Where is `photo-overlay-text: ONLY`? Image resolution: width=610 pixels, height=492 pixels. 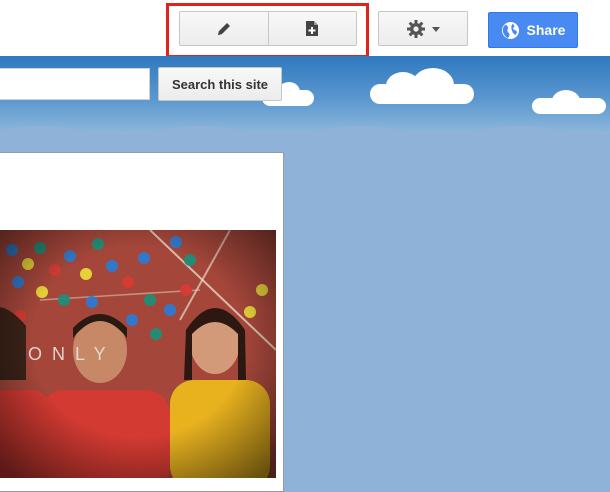
photo-overlay-text: ONLY is located at coordinates (72, 354).